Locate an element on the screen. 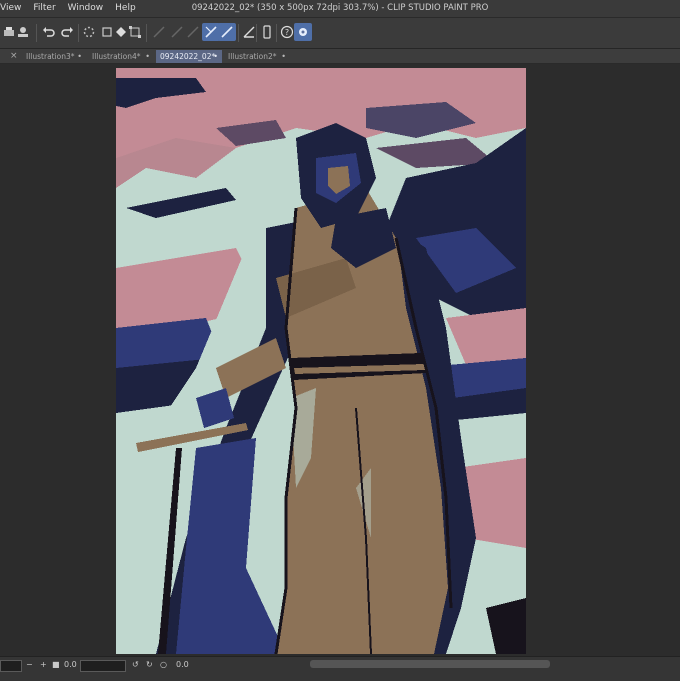 The width and height of the screenshot is (680, 681). menu-window: Window is located at coordinates (86, 8).